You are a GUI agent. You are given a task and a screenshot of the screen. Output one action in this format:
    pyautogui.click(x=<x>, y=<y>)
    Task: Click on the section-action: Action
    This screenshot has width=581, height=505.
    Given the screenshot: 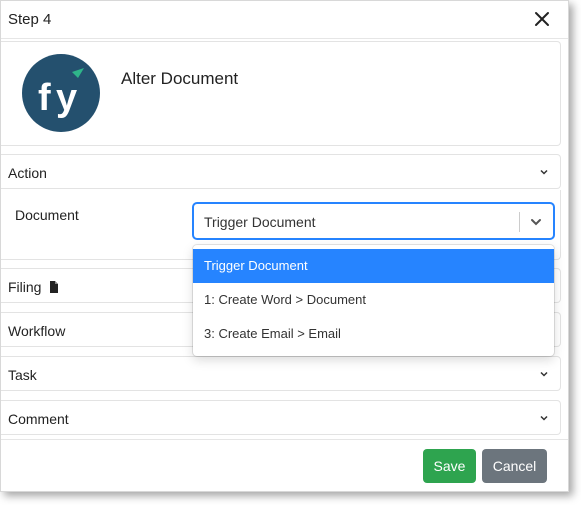 What is the action you would take?
    pyautogui.click(x=281, y=171)
    